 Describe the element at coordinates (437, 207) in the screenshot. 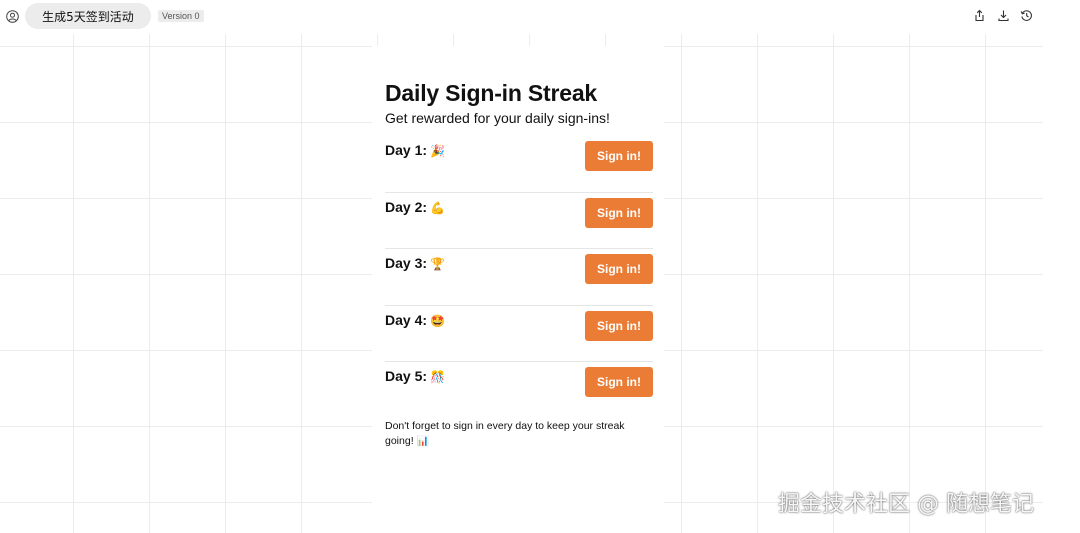

I see `flexed-biceps-icon: 💪` at that location.